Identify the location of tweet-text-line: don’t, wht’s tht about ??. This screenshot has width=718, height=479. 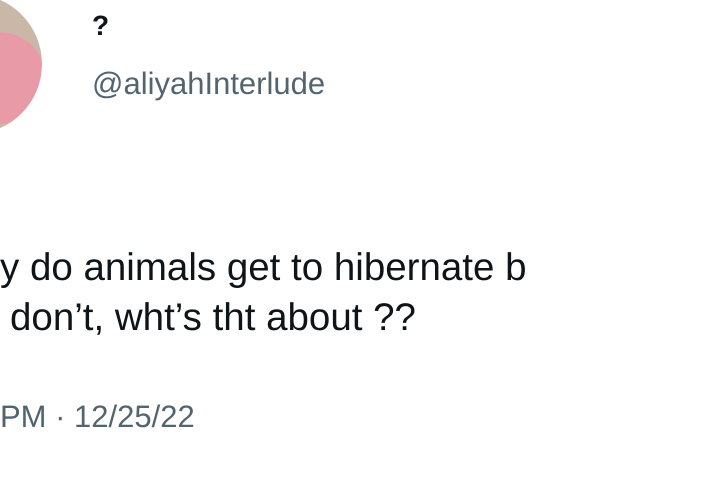
(213, 317).